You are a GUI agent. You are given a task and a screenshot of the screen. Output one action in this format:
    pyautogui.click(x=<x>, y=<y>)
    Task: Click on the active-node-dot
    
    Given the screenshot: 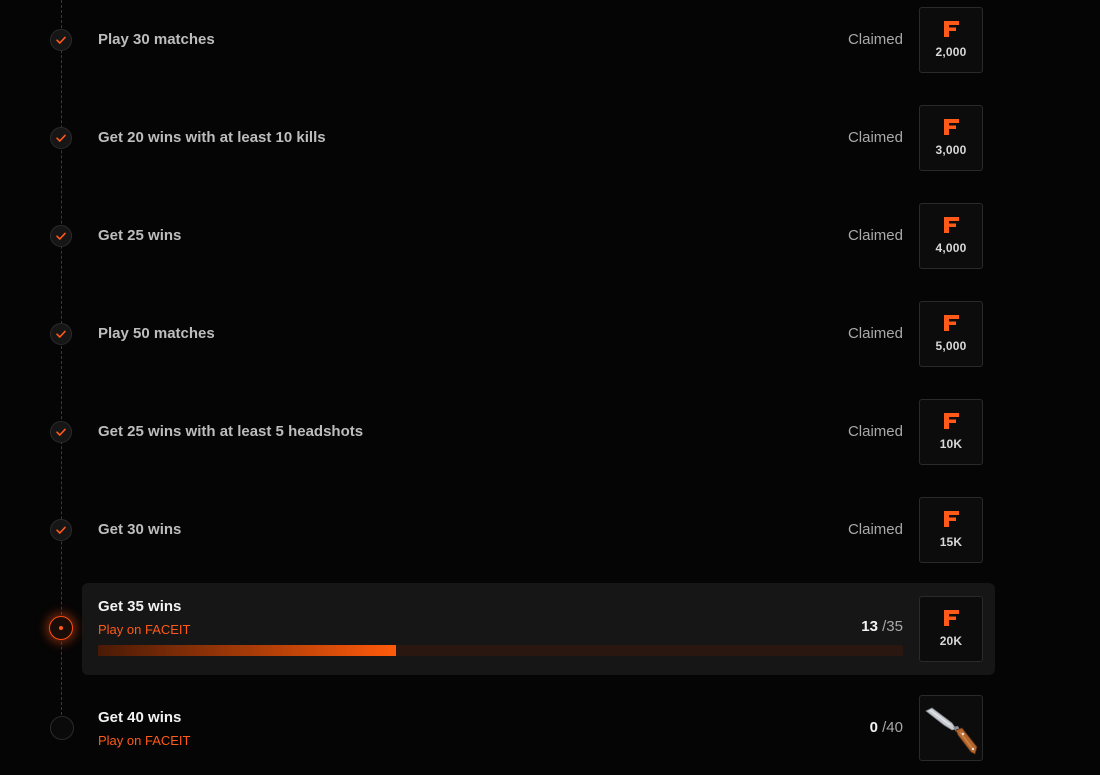 What is the action you would take?
    pyautogui.click(x=61, y=628)
    